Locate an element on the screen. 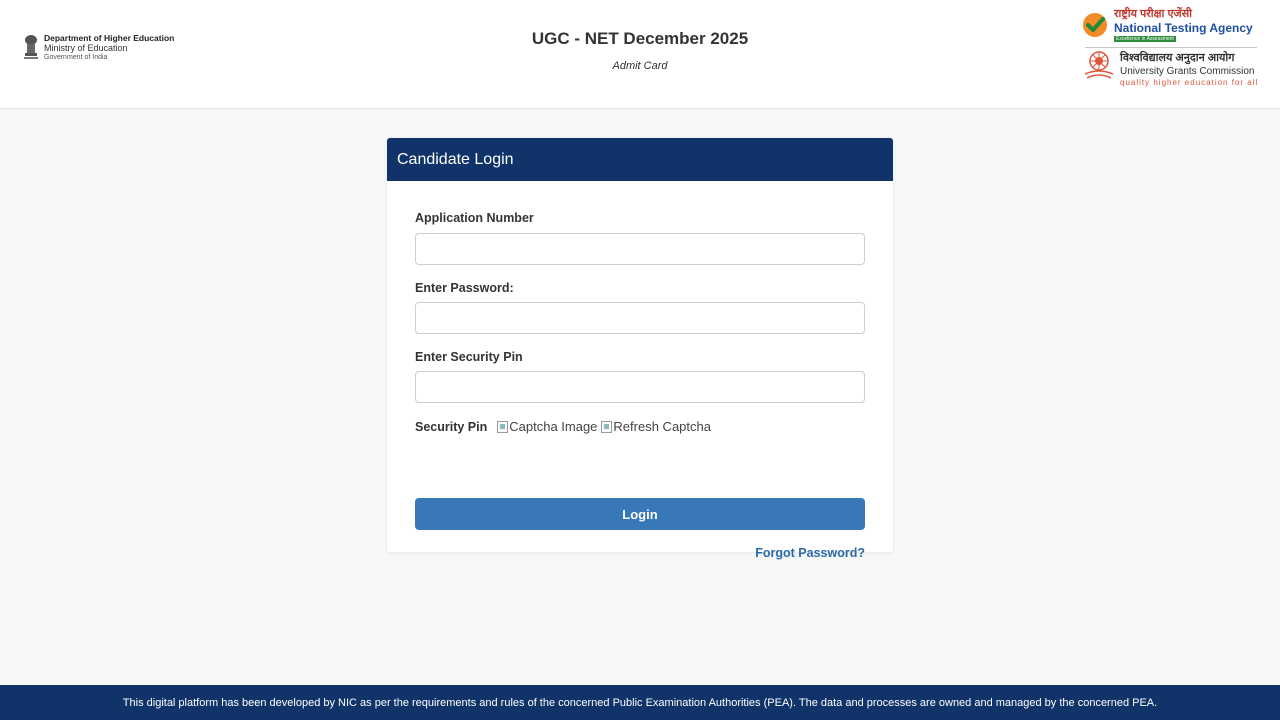 The image size is (1280, 720). refresh-captcha-button: Refresh Captcha is located at coordinates (656, 426).